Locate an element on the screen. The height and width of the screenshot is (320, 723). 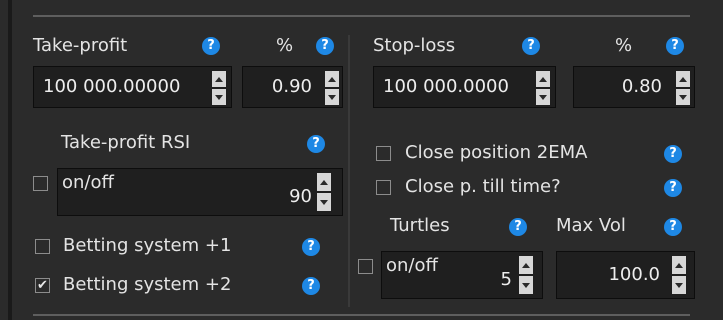
max-vol-value: 100.0 is located at coordinates (634, 274).